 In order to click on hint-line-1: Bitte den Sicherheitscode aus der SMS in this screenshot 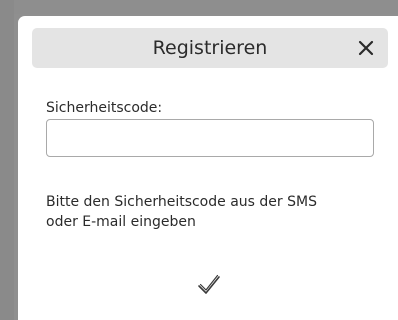, I will do `click(181, 202)`.